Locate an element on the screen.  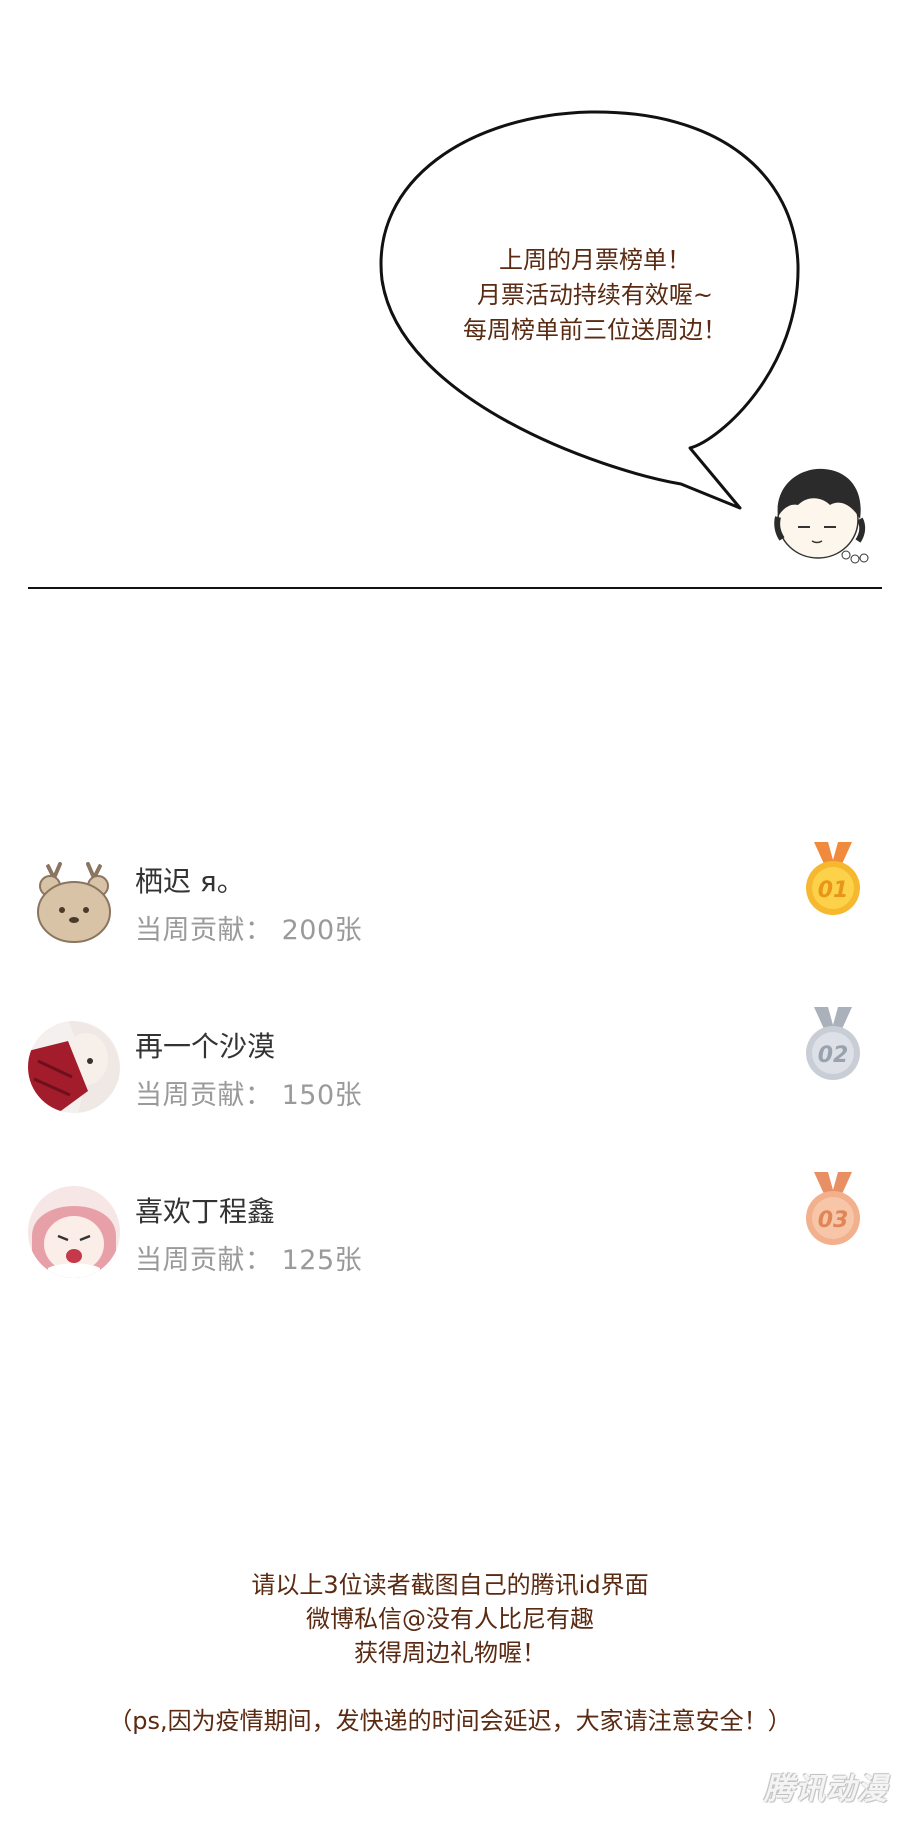
footer-line: 请以上3位读者截图自己的腾讯id界面 is located at coordinates (450, 1585).